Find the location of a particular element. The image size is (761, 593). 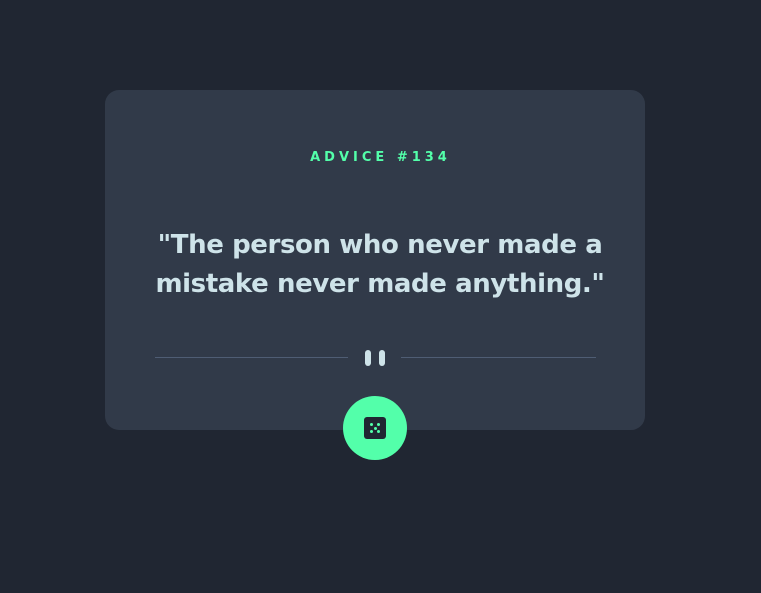

advice-id-label: ADVICE #134 is located at coordinates (380, 157).